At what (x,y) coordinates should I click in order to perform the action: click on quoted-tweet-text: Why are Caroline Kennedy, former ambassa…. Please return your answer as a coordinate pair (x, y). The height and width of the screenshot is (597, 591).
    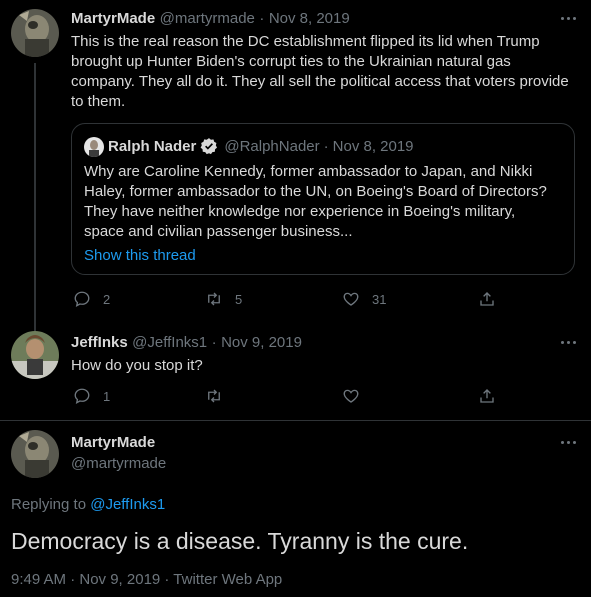
    Looking at the image, I should click on (315, 201).